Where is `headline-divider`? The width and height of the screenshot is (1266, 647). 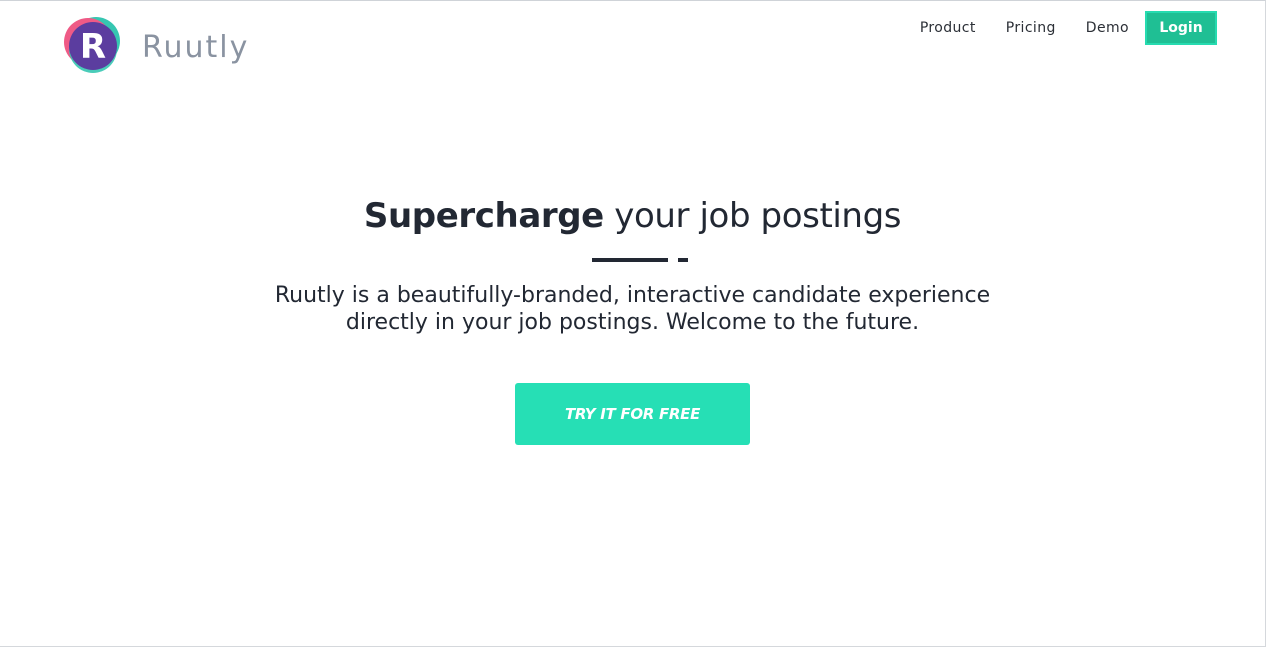
headline-divider is located at coordinates (632, 260).